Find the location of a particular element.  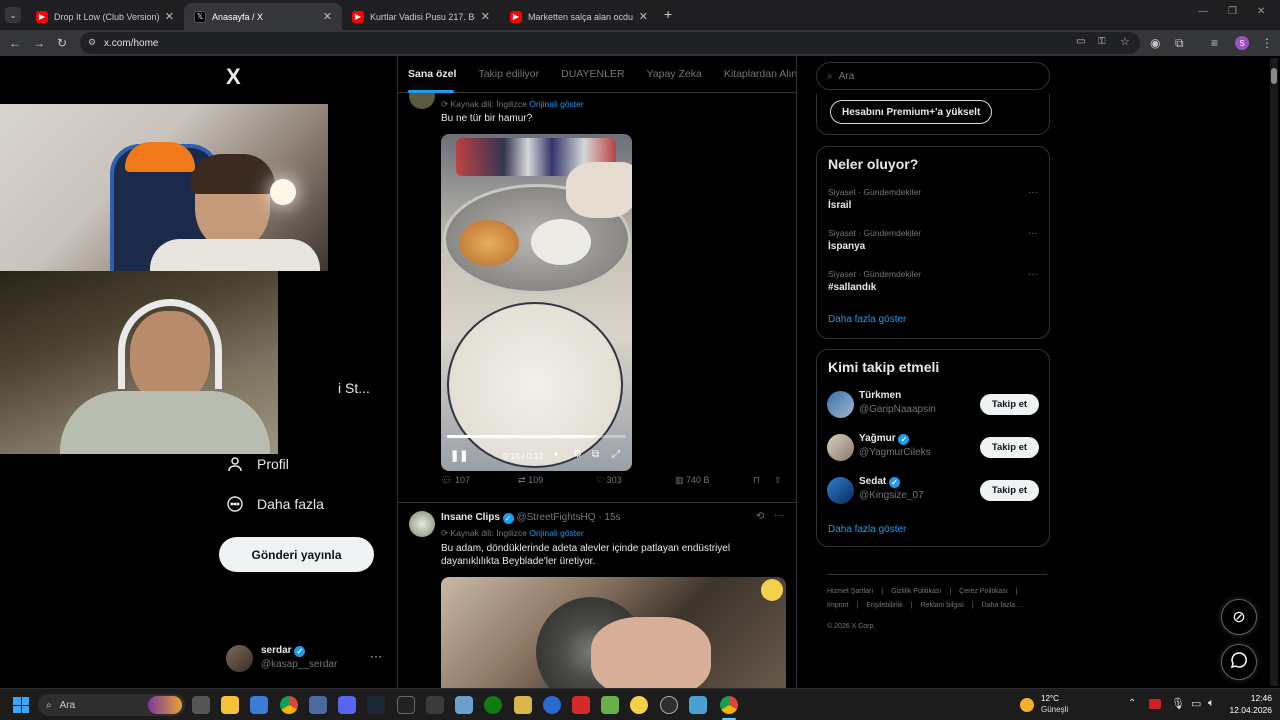

fullscreen-icon: ⤢ is located at coordinates (616, 454).